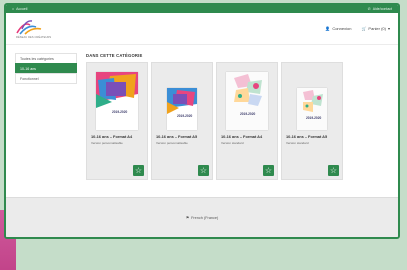 This screenshot has width=407, height=270. I want to click on cart-label: Panier (0), so click(377, 28).